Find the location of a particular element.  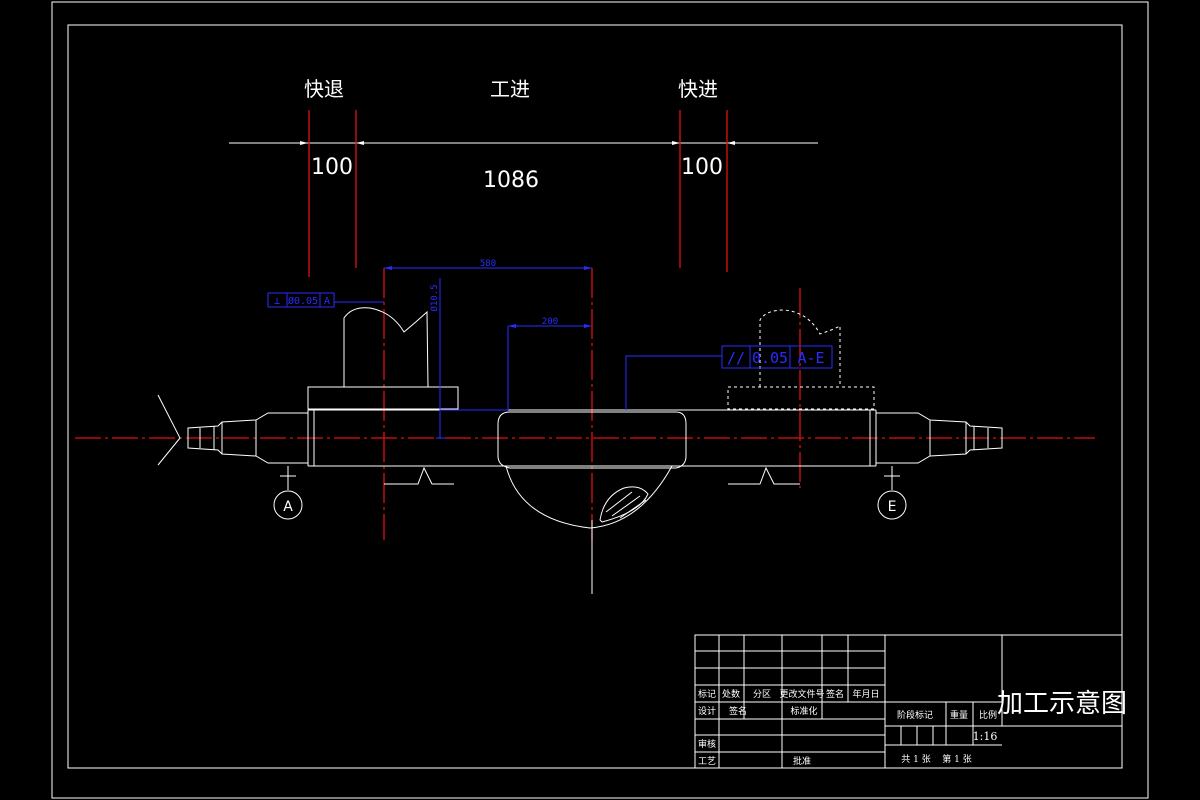

tb-header-change-doc: 更改文件号 is located at coordinates (801, 694).